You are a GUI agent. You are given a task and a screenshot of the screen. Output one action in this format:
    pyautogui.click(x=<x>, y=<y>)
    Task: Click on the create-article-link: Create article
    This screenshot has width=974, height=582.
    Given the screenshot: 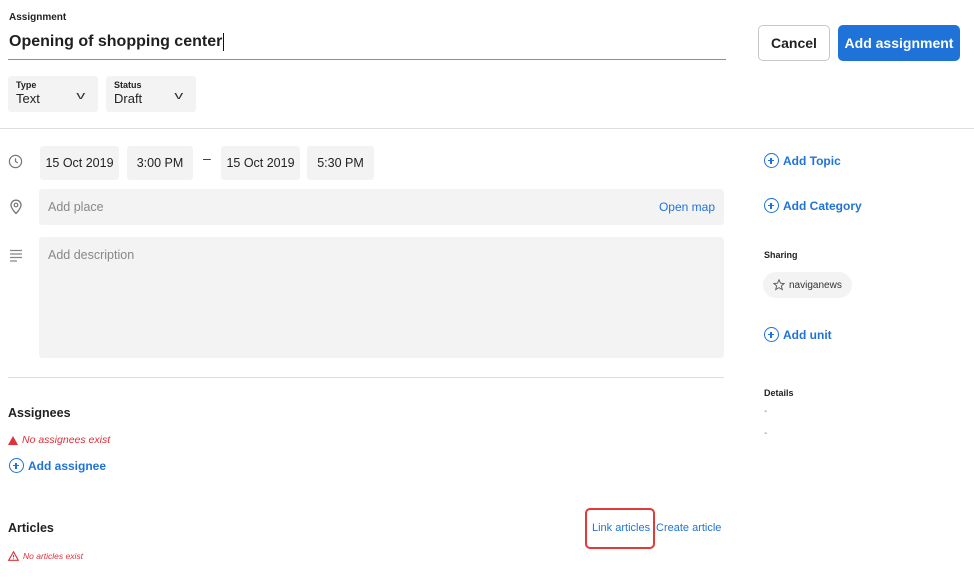 What is the action you would take?
    pyautogui.click(x=688, y=528)
    